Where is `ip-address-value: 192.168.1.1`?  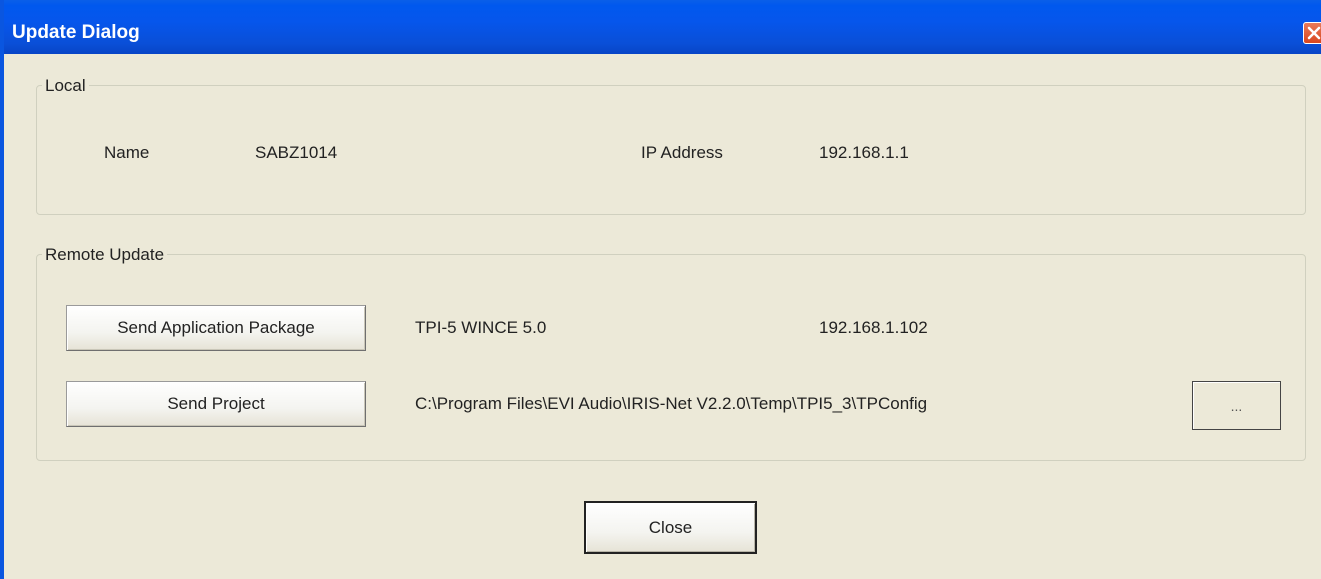 ip-address-value: 192.168.1.1 is located at coordinates (864, 152).